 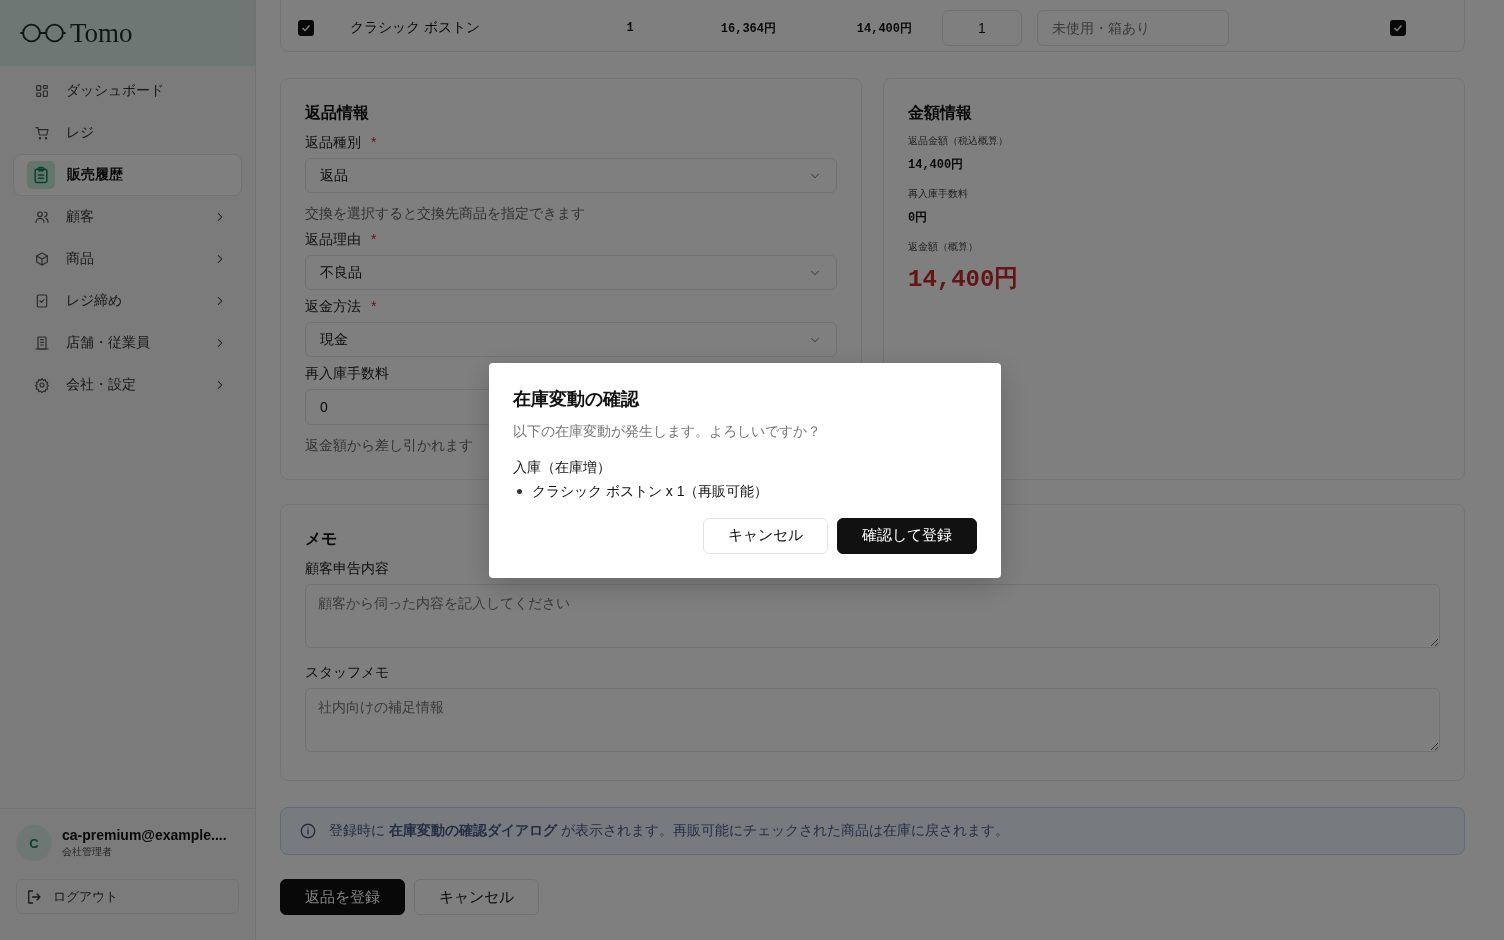 I want to click on amount-value: 0円, so click(x=918, y=218).